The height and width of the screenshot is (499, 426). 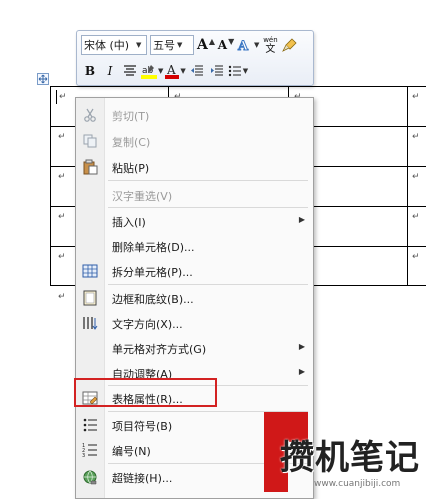 What do you see at coordinates (90, 271) in the screenshot?
I see `split-cells-icon` at bounding box center [90, 271].